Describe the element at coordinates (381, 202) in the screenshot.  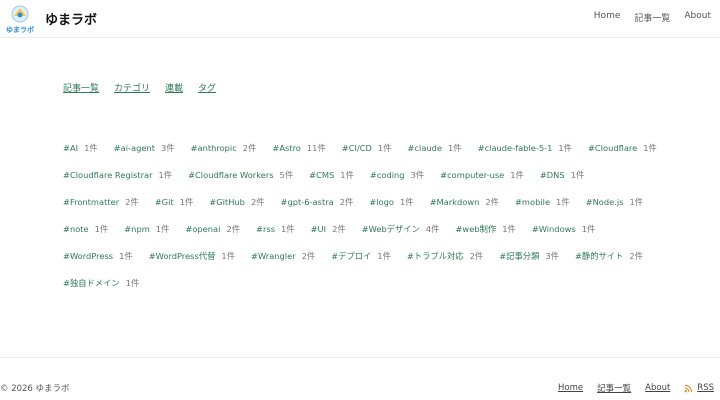
I see `tag-name: #logo` at that location.